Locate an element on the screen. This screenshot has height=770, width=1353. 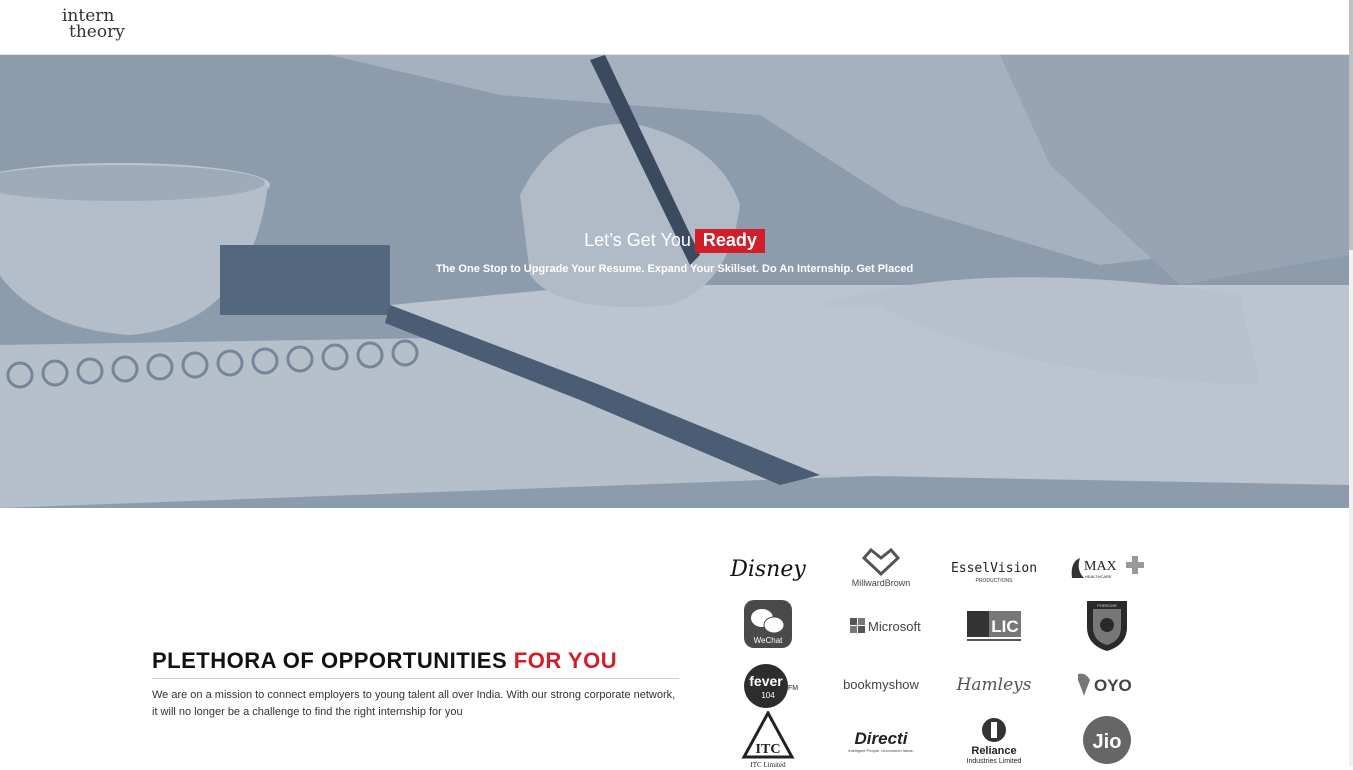
max-healthcare-logo: MAX HEALTHCARE is located at coordinates (1107, 567).